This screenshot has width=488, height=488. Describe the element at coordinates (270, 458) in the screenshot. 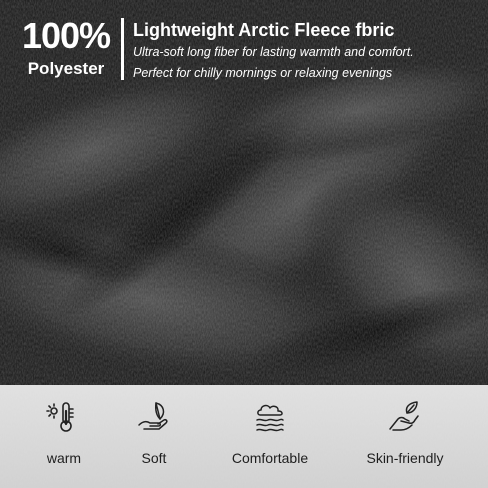

I see `feature-label-comfortable: Comfortable` at that location.